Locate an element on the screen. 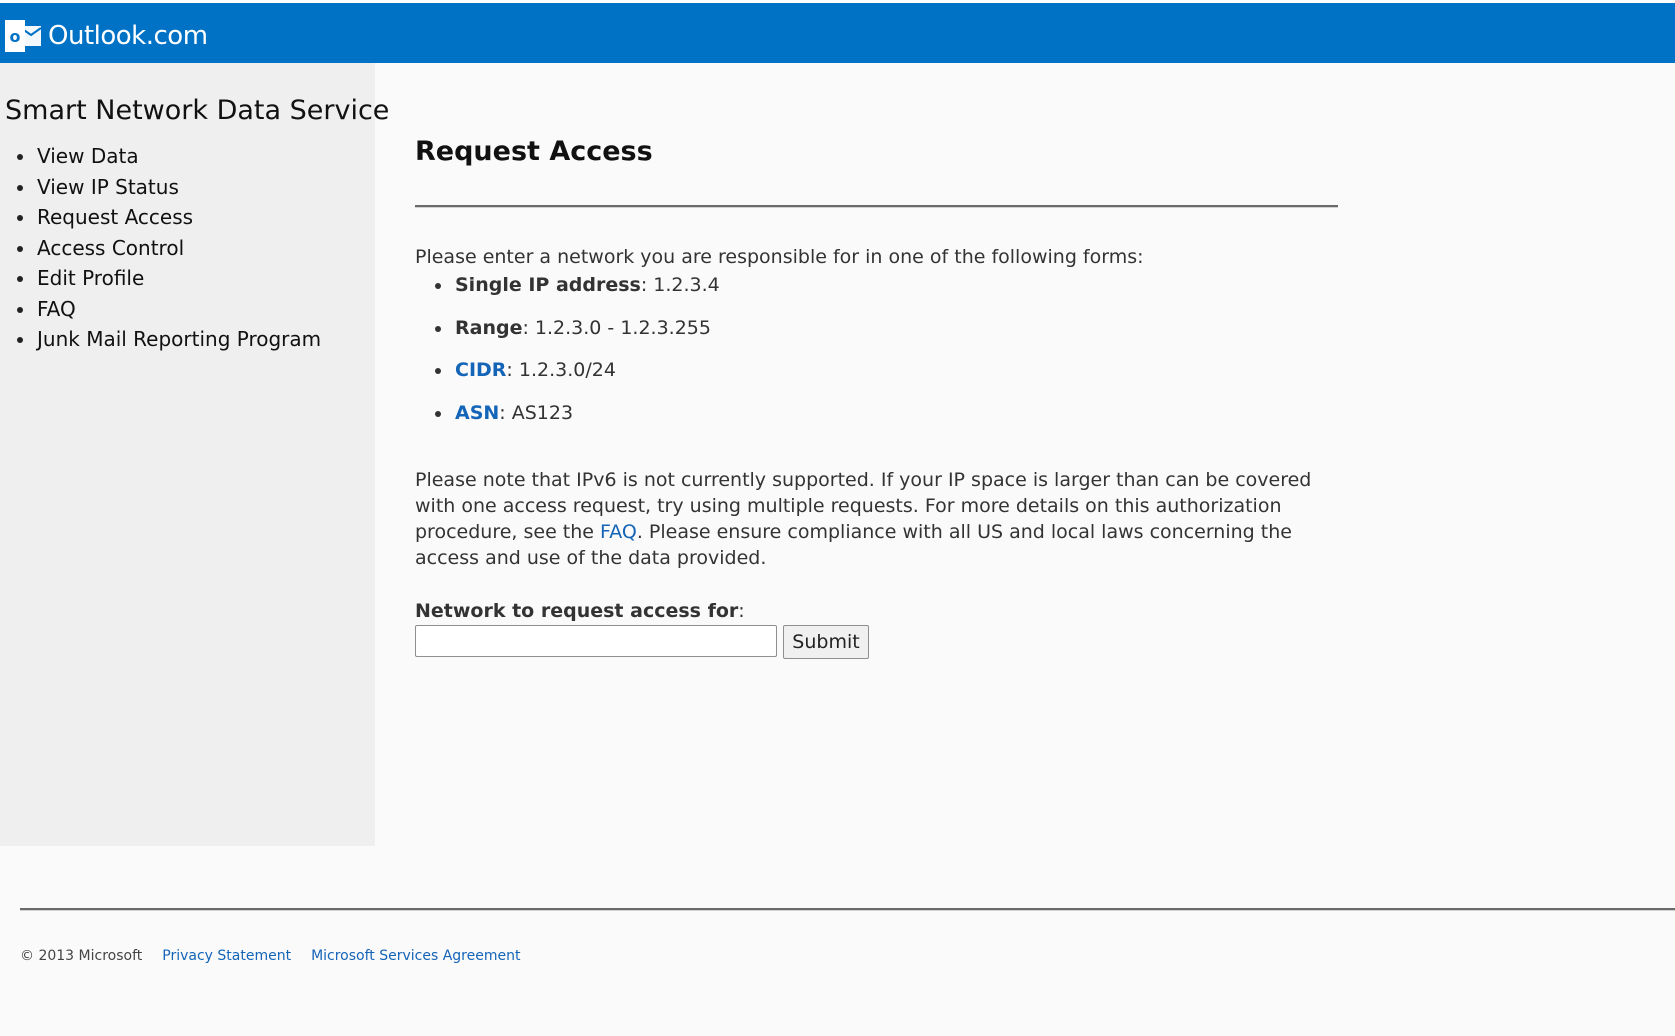 The width and height of the screenshot is (1675, 1036). form-example: : 1.2.3.0 - 1.2.3.255 is located at coordinates (616, 327).